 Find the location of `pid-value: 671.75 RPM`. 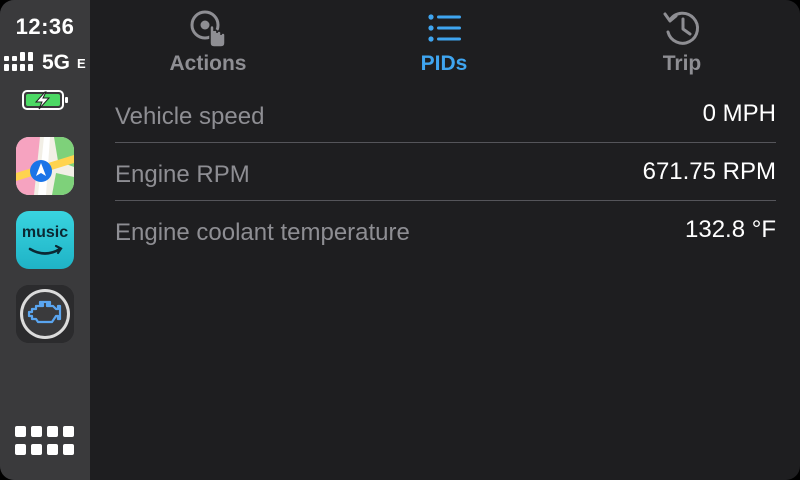

pid-value: 671.75 RPM is located at coordinates (709, 171).